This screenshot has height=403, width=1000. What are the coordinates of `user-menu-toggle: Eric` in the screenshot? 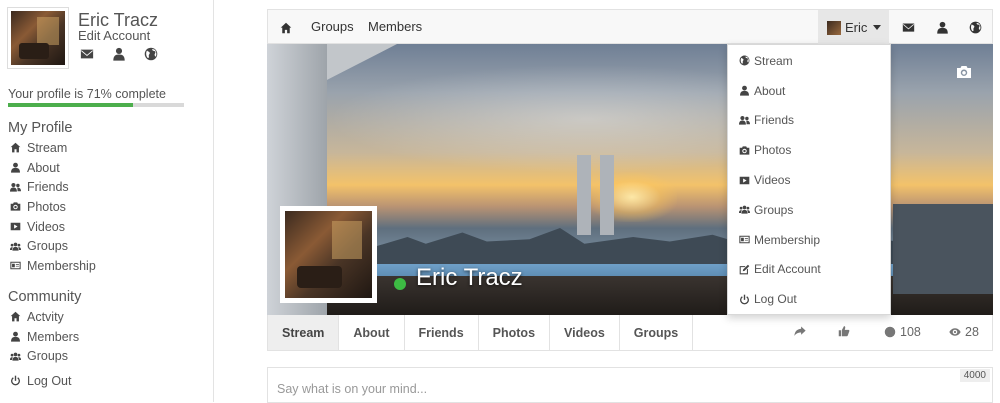 It's located at (853, 27).